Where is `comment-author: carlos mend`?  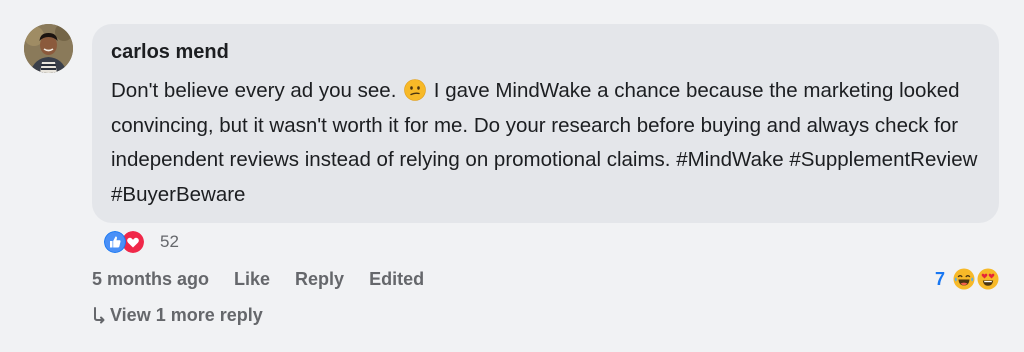
comment-author: carlos mend is located at coordinates (545, 52).